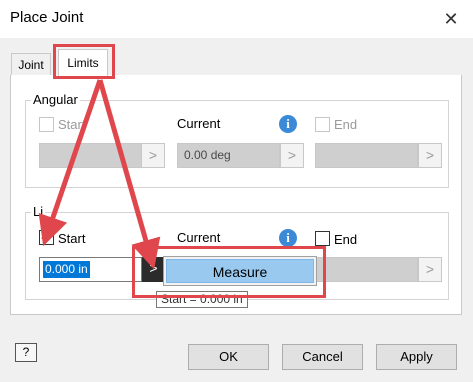  What do you see at coordinates (416, 357) in the screenshot?
I see `apply-button: Apply` at bounding box center [416, 357].